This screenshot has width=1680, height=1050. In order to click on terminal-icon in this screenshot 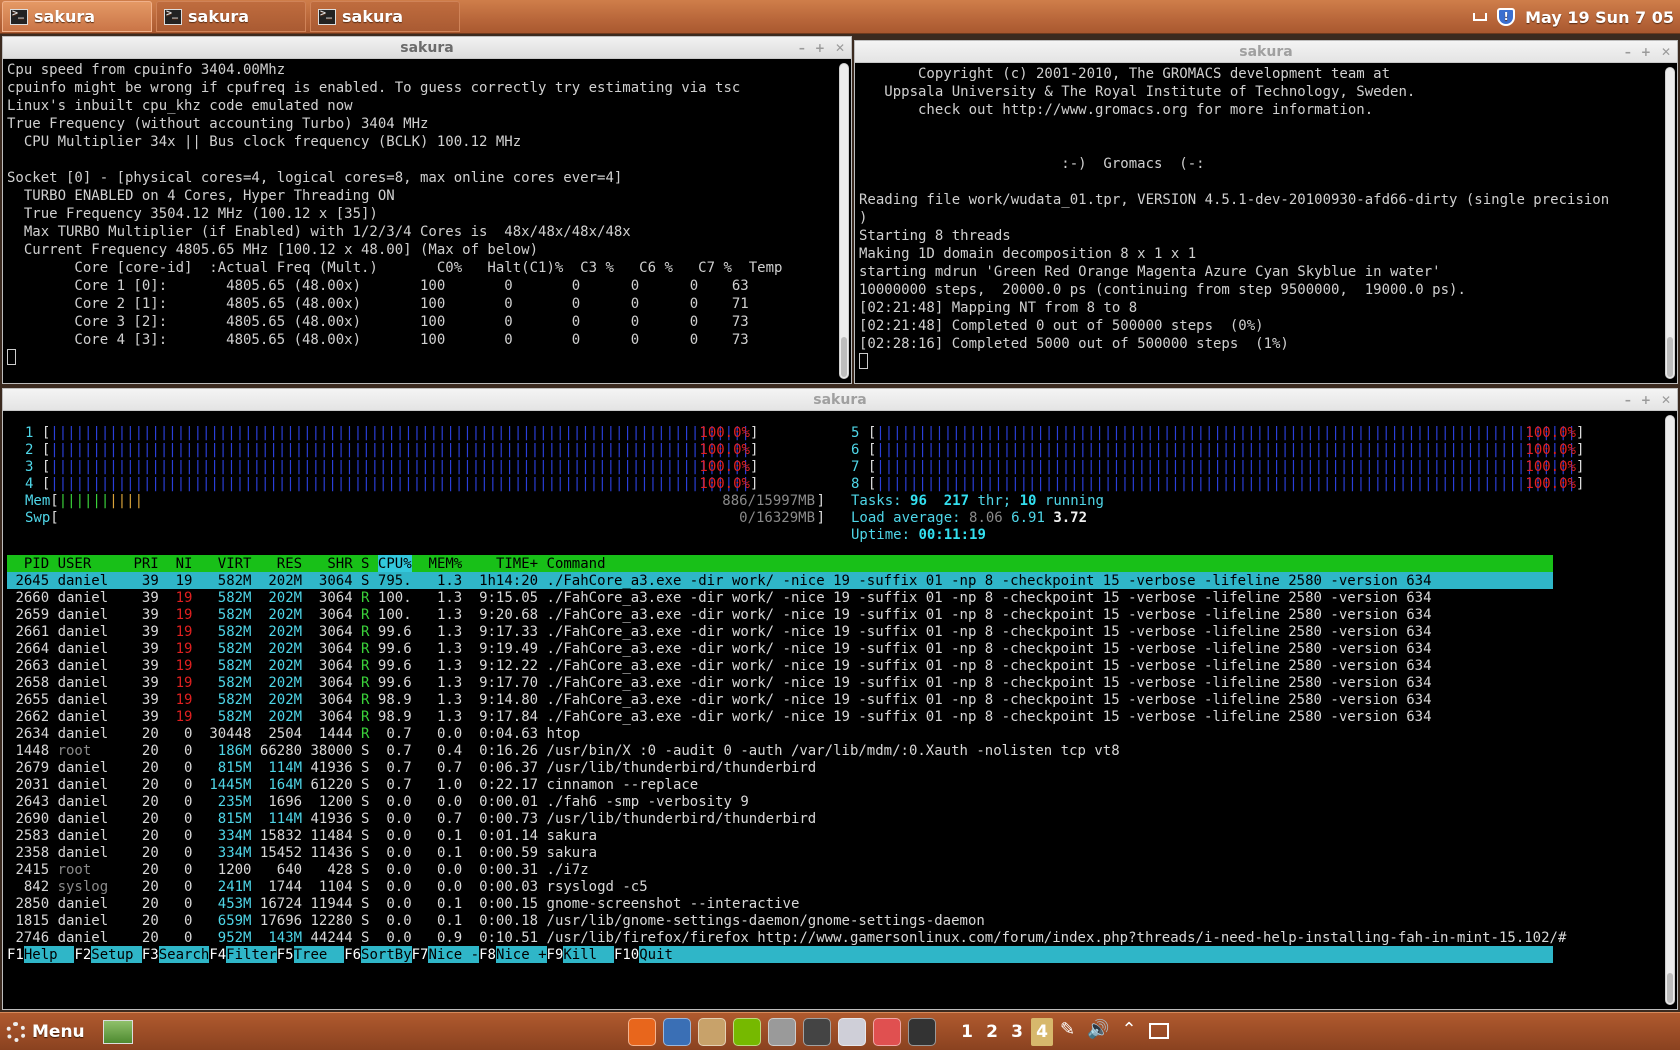, I will do `click(922, 1032)`.